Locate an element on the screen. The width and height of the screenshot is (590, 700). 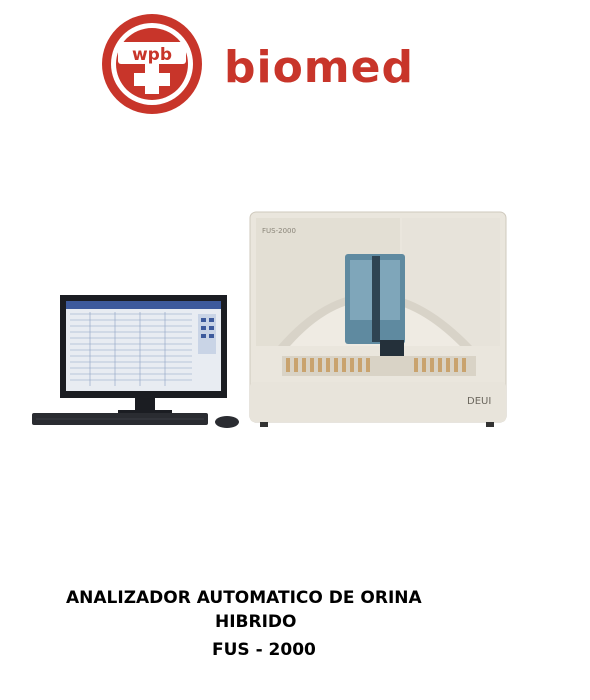
mouse is located at coordinates (227, 422).